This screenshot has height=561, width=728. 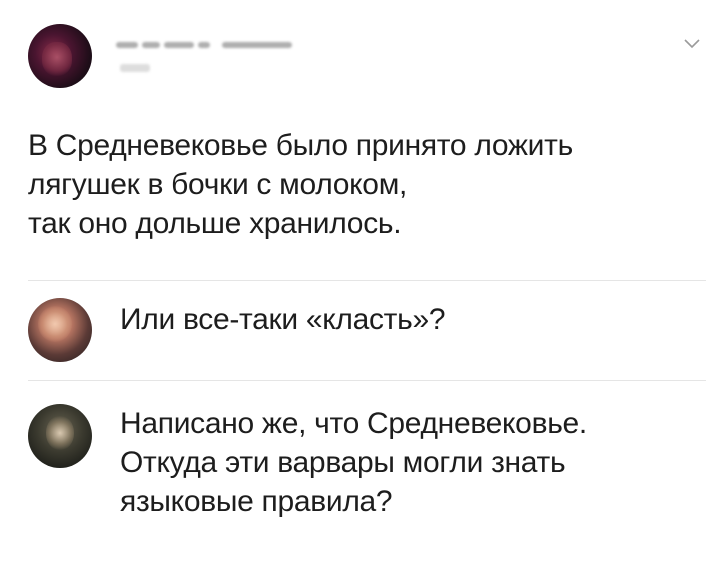 I want to click on post-header, so click(x=373, y=59).